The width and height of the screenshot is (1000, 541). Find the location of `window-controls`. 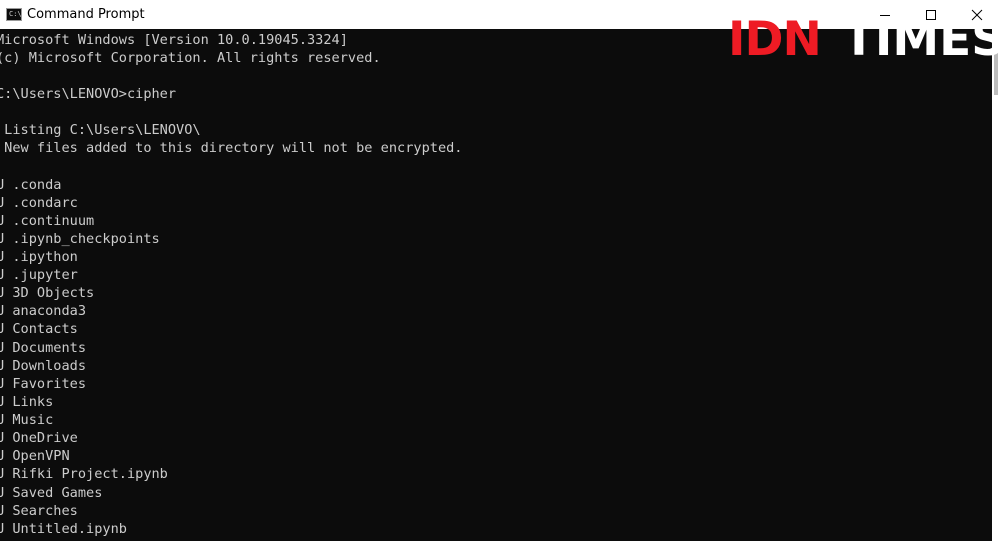

window-controls is located at coordinates (931, 14).